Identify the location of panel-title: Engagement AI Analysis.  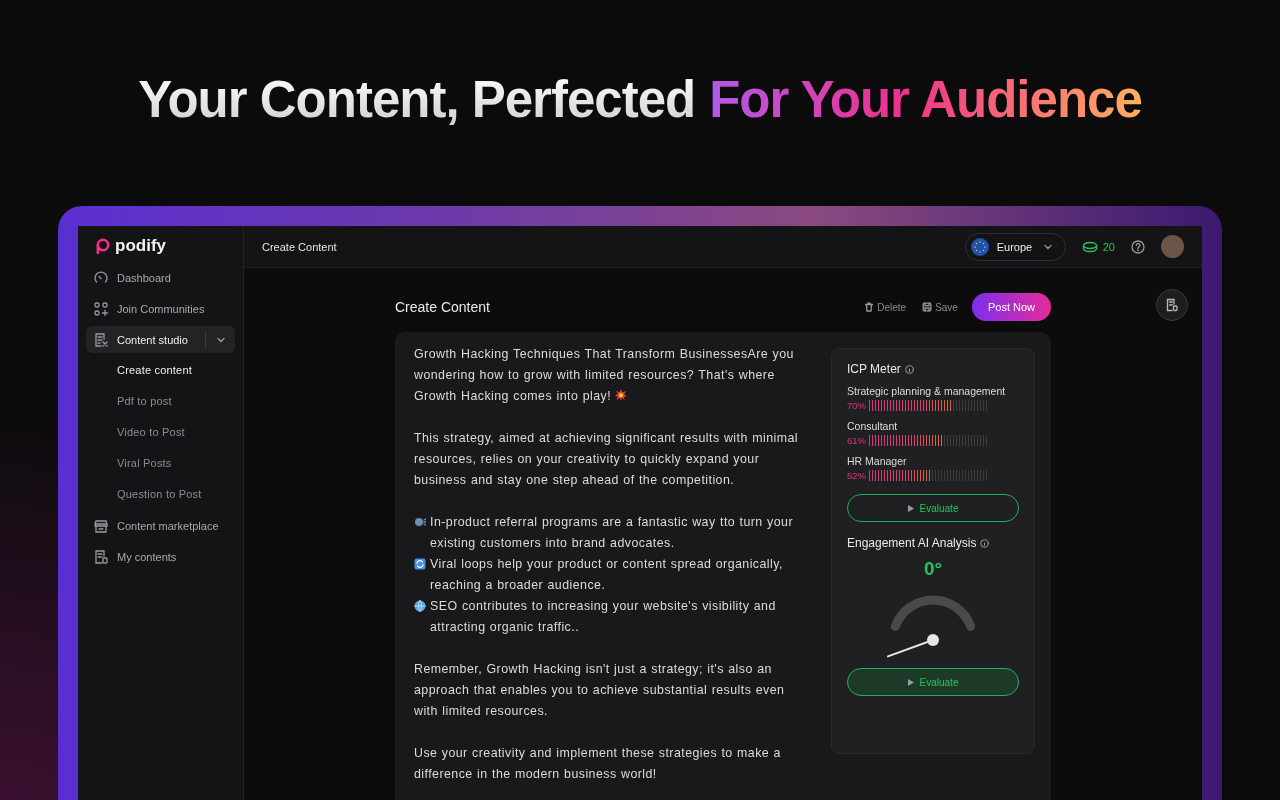
(912, 543).